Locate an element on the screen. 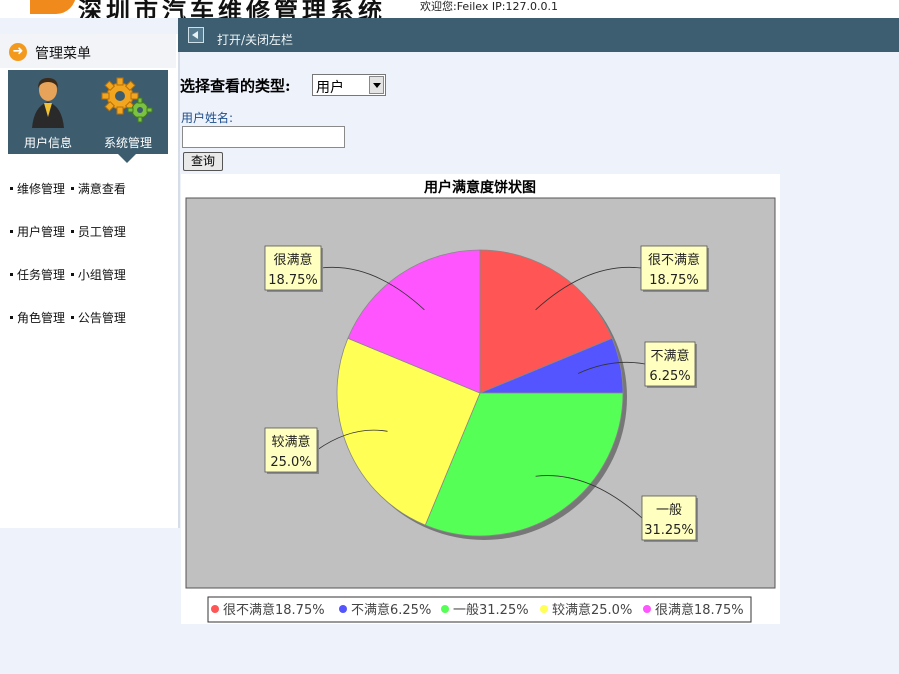 The image size is (899, 674). nav-item-repair-manage: 维修管理 is located at coordinates (37, 189).